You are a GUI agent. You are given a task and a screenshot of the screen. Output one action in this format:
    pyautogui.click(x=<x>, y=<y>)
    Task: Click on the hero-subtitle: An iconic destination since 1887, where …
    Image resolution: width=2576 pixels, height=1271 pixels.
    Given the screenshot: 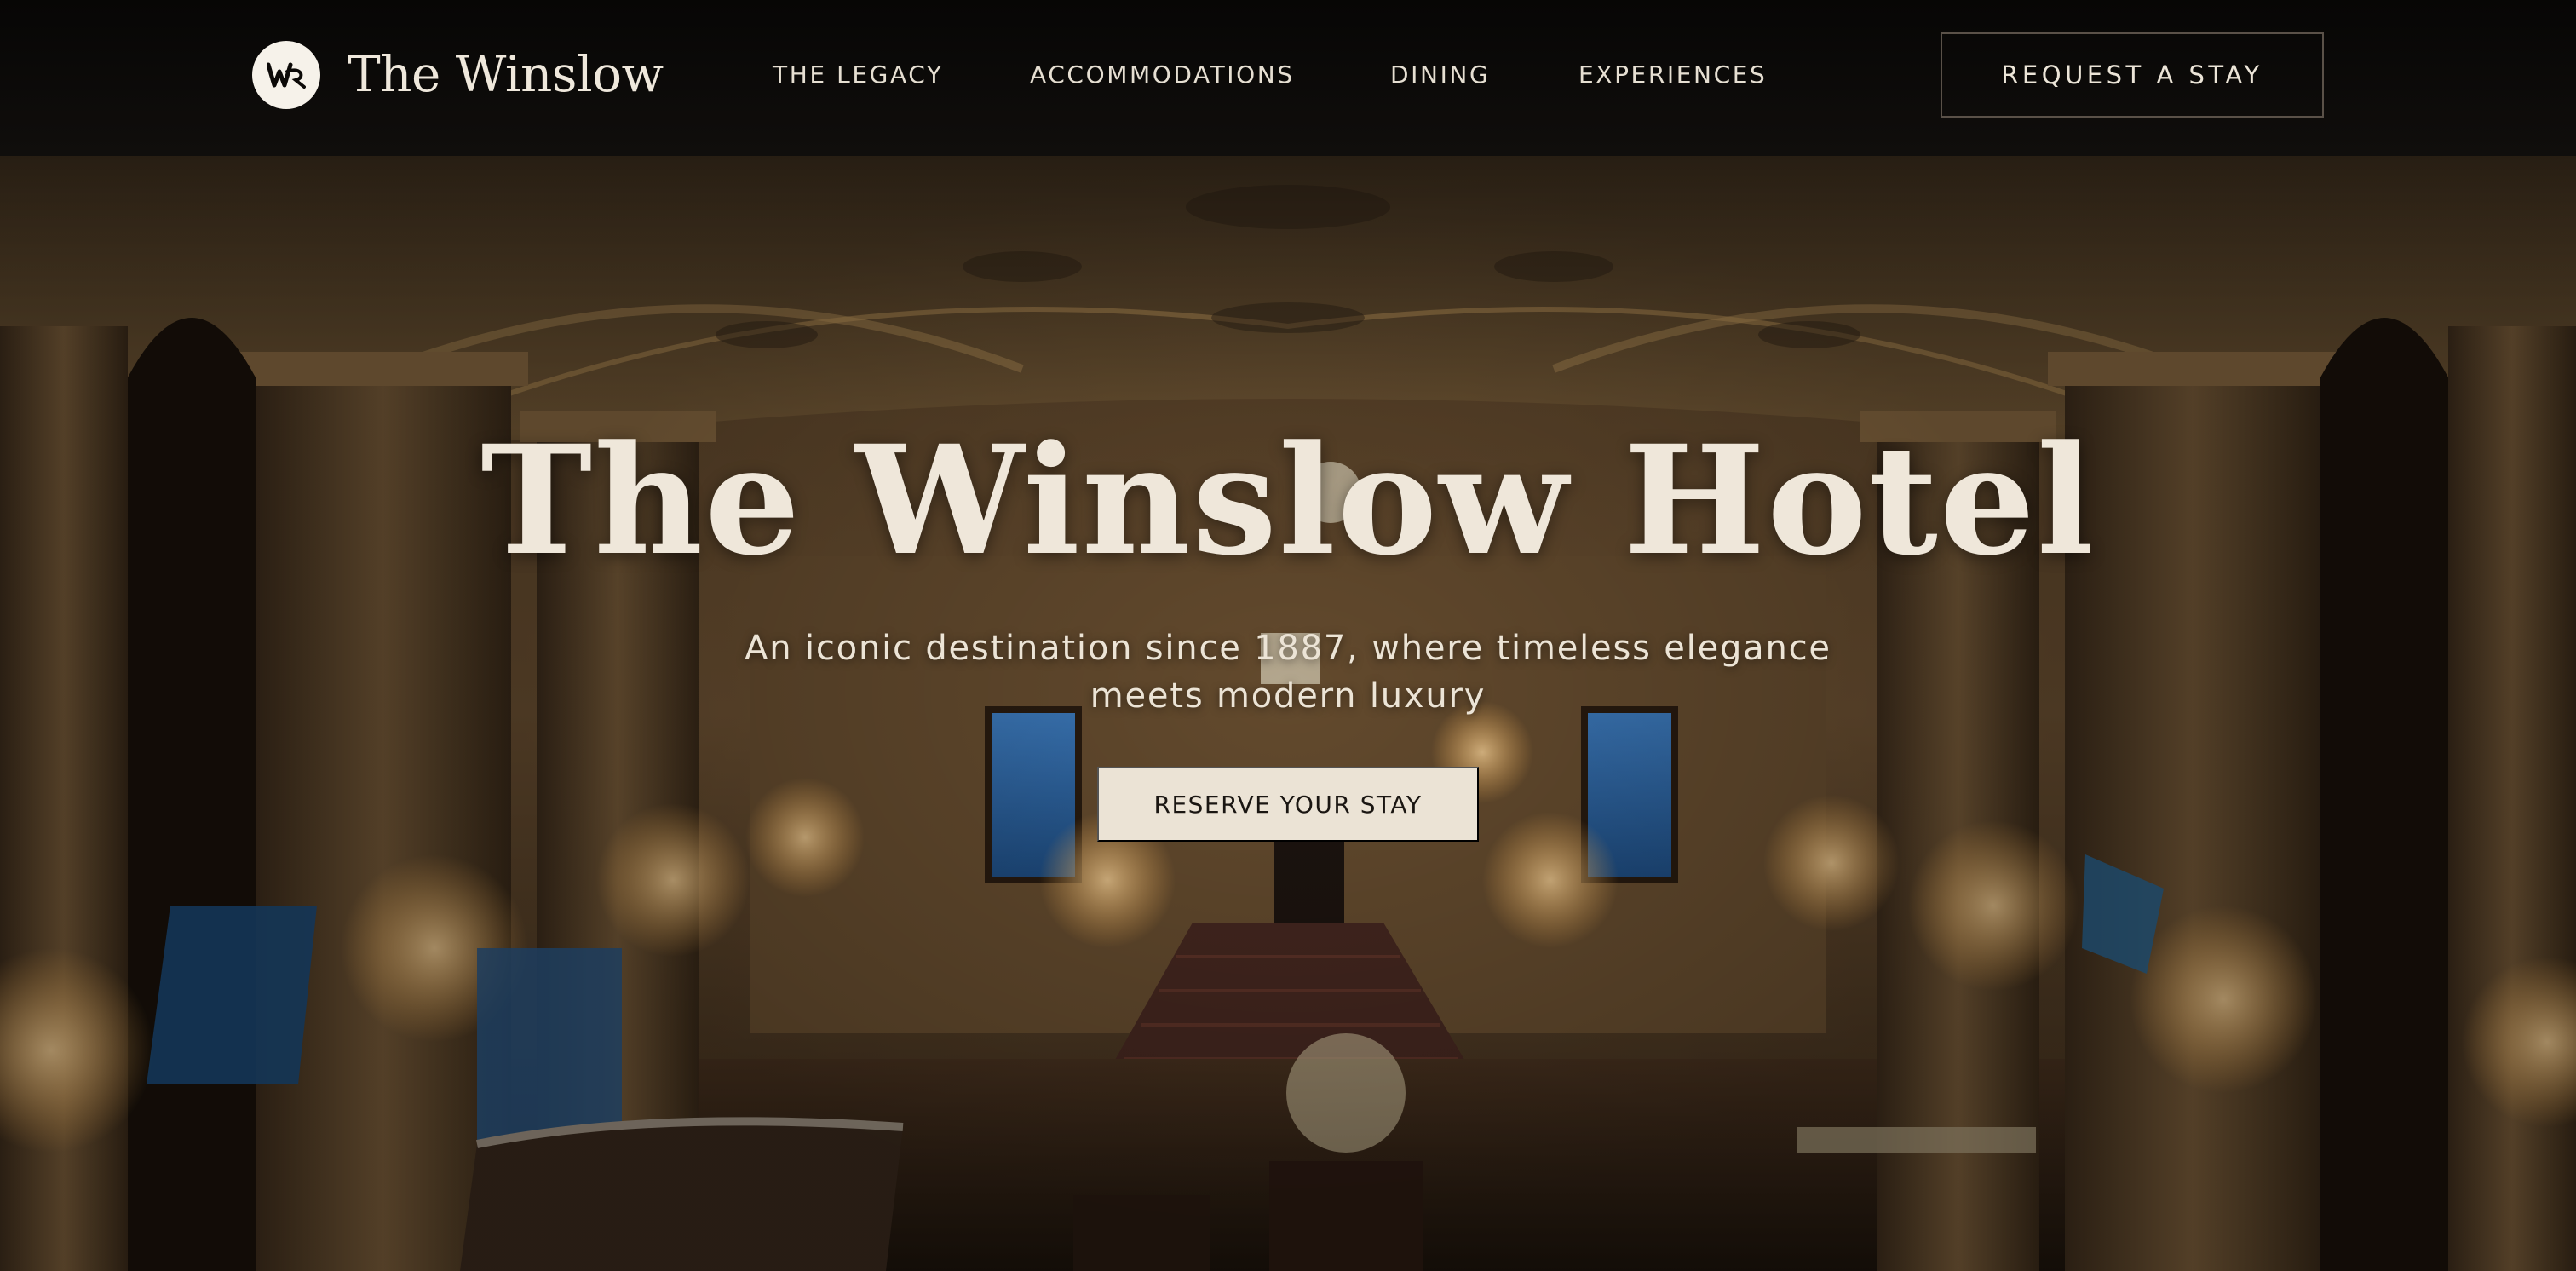 What is the action you would take?
    pyautogui.click(x=1288, y=672)
    